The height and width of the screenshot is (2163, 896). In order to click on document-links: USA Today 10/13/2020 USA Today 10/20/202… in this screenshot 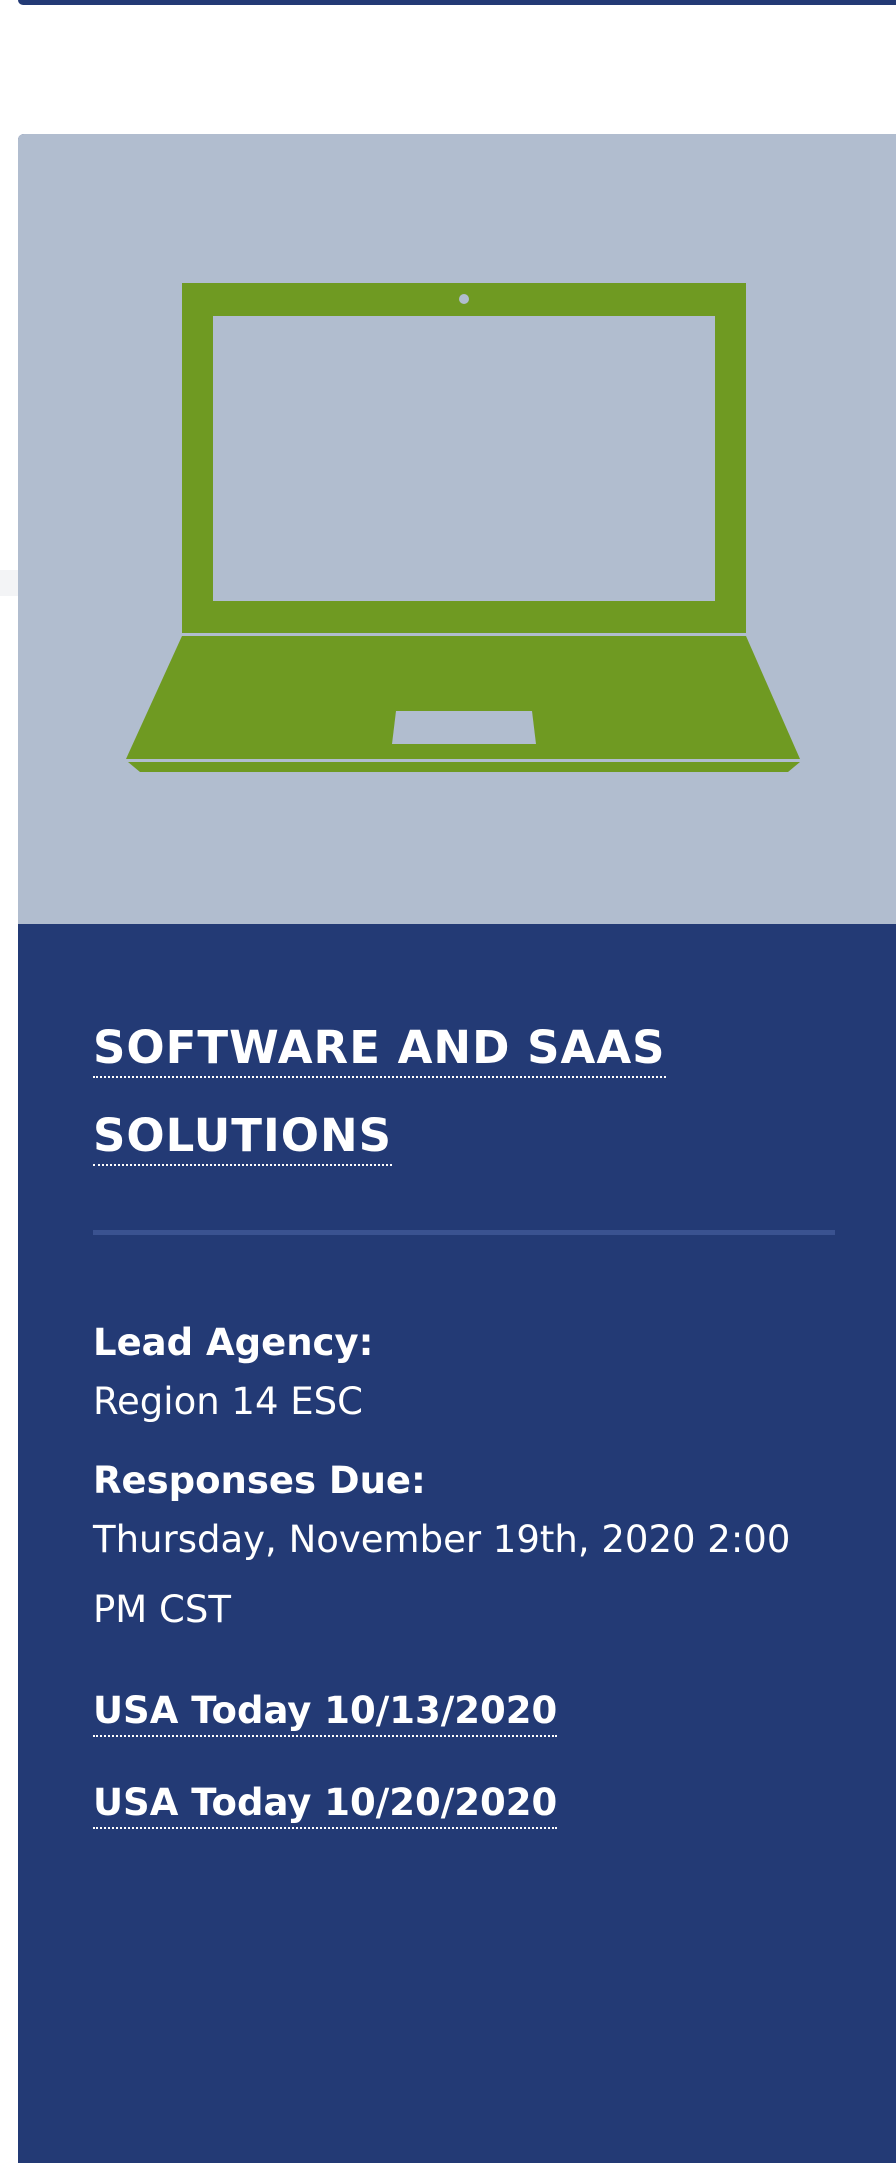, I will do `click(464, 1757)`.